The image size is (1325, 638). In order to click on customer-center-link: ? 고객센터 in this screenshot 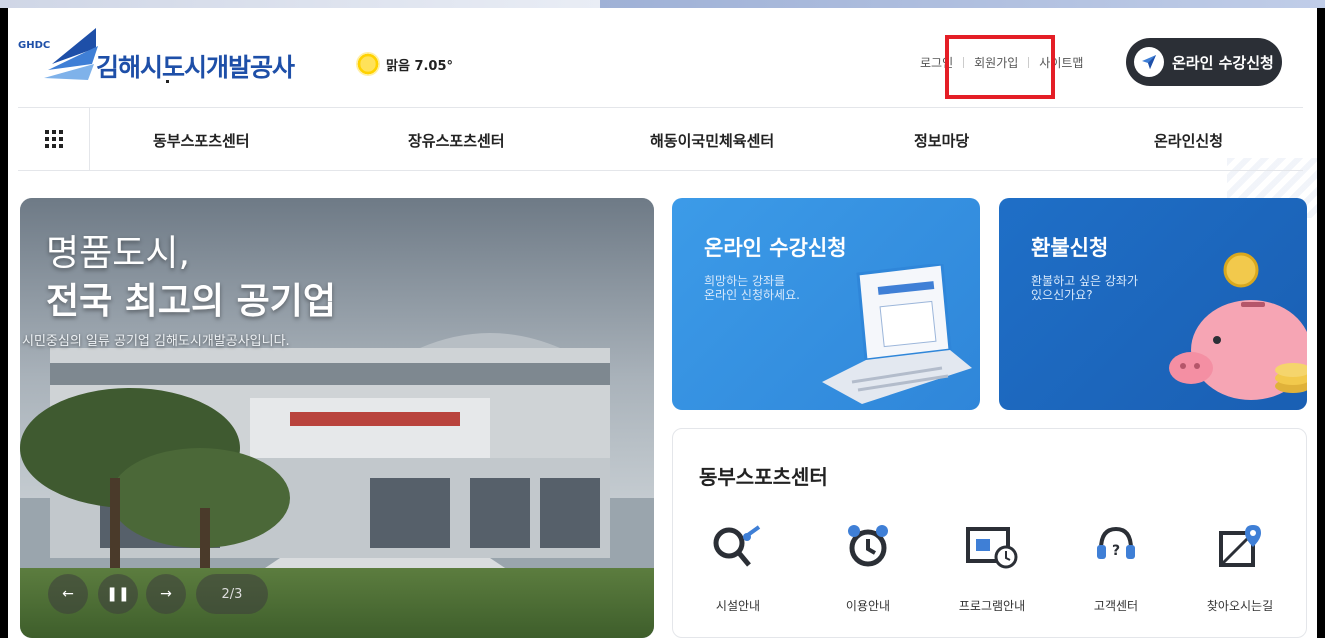, I will do `click(1116, 568)`.